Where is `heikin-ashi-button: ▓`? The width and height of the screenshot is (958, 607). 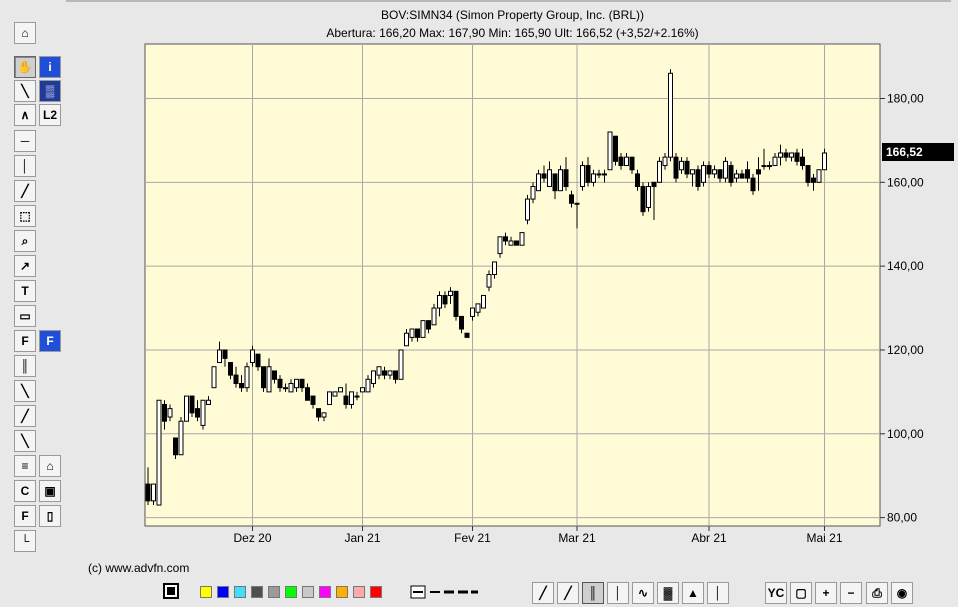 heikin-ashi-button: ▓ is located at coordinates (668, 593).